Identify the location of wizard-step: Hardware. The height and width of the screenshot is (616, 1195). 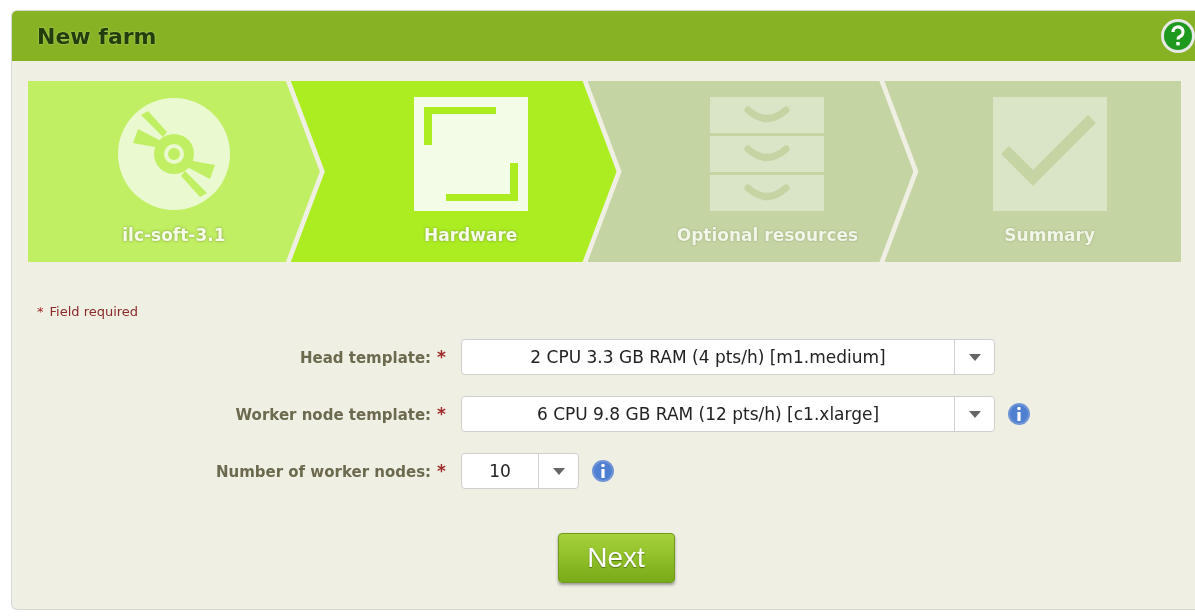
(453, 171).